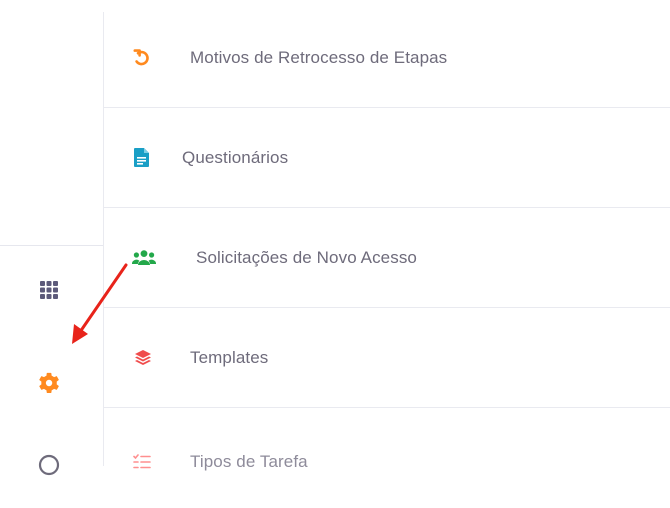  What do you see at coordinates (229, 357) in the screenshot?
I see `menu-item-label: Templates` at bounding box center [229, 357].